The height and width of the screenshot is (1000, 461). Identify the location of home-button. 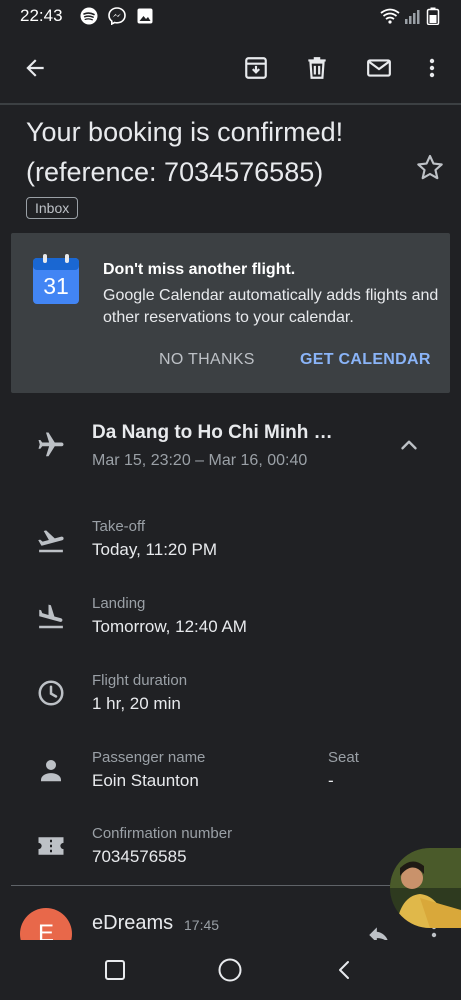
(230, 970).